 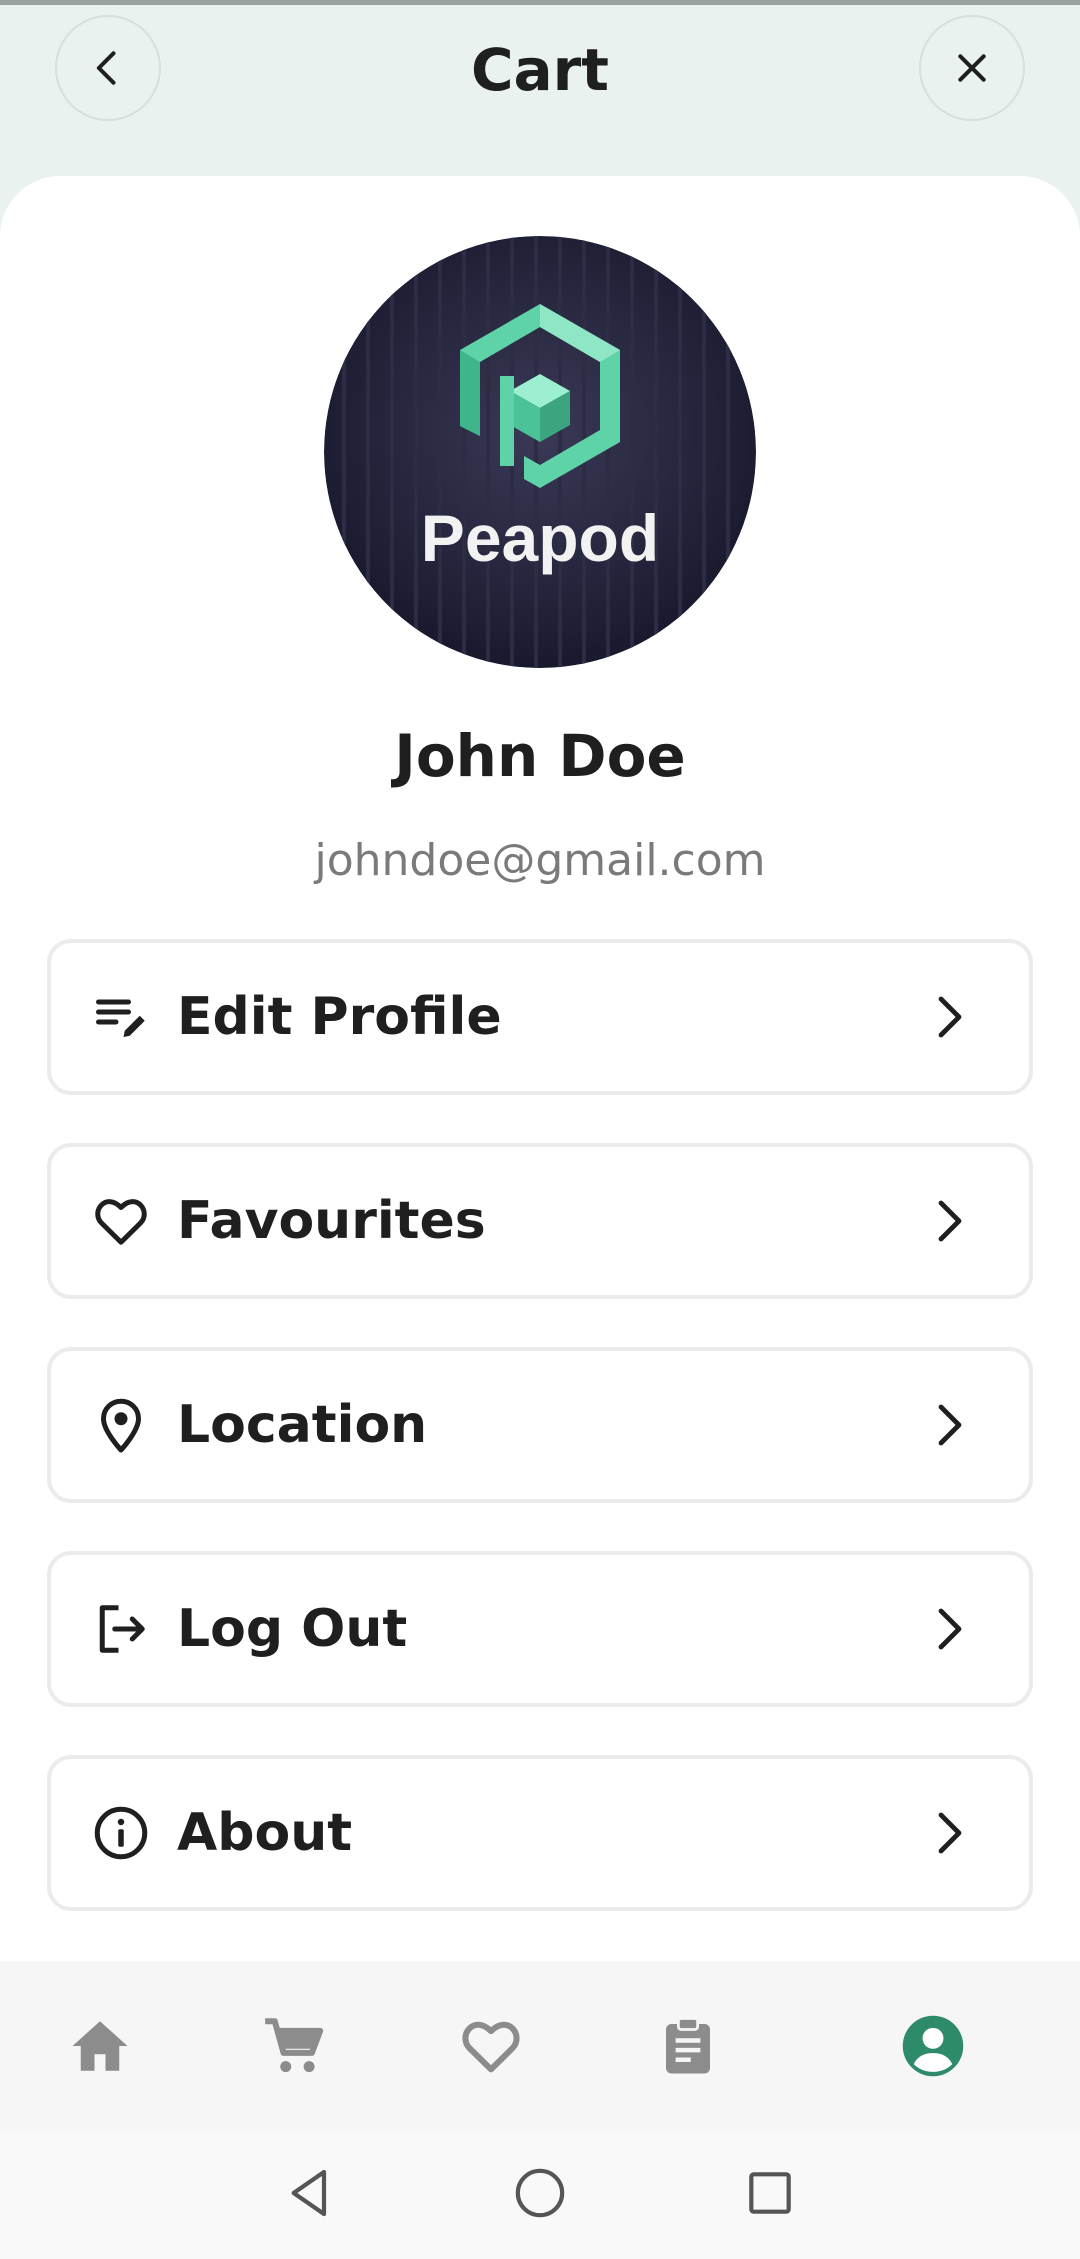 What do you see at coordinates (121, 1425) in the screenshot?
I see `location-pin-icon` at bounding box center [121, 1425].